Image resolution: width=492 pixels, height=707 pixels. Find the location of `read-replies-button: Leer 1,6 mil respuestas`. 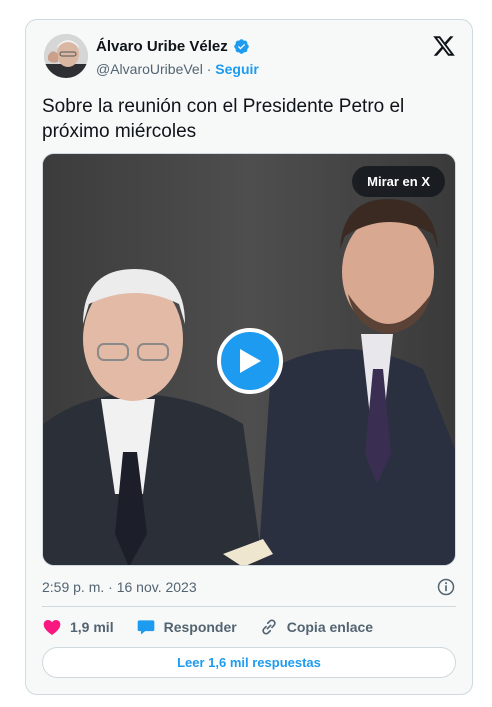

read-replies-button: Leer 1,6 mil respuestas is located at coordinates (249, 662).